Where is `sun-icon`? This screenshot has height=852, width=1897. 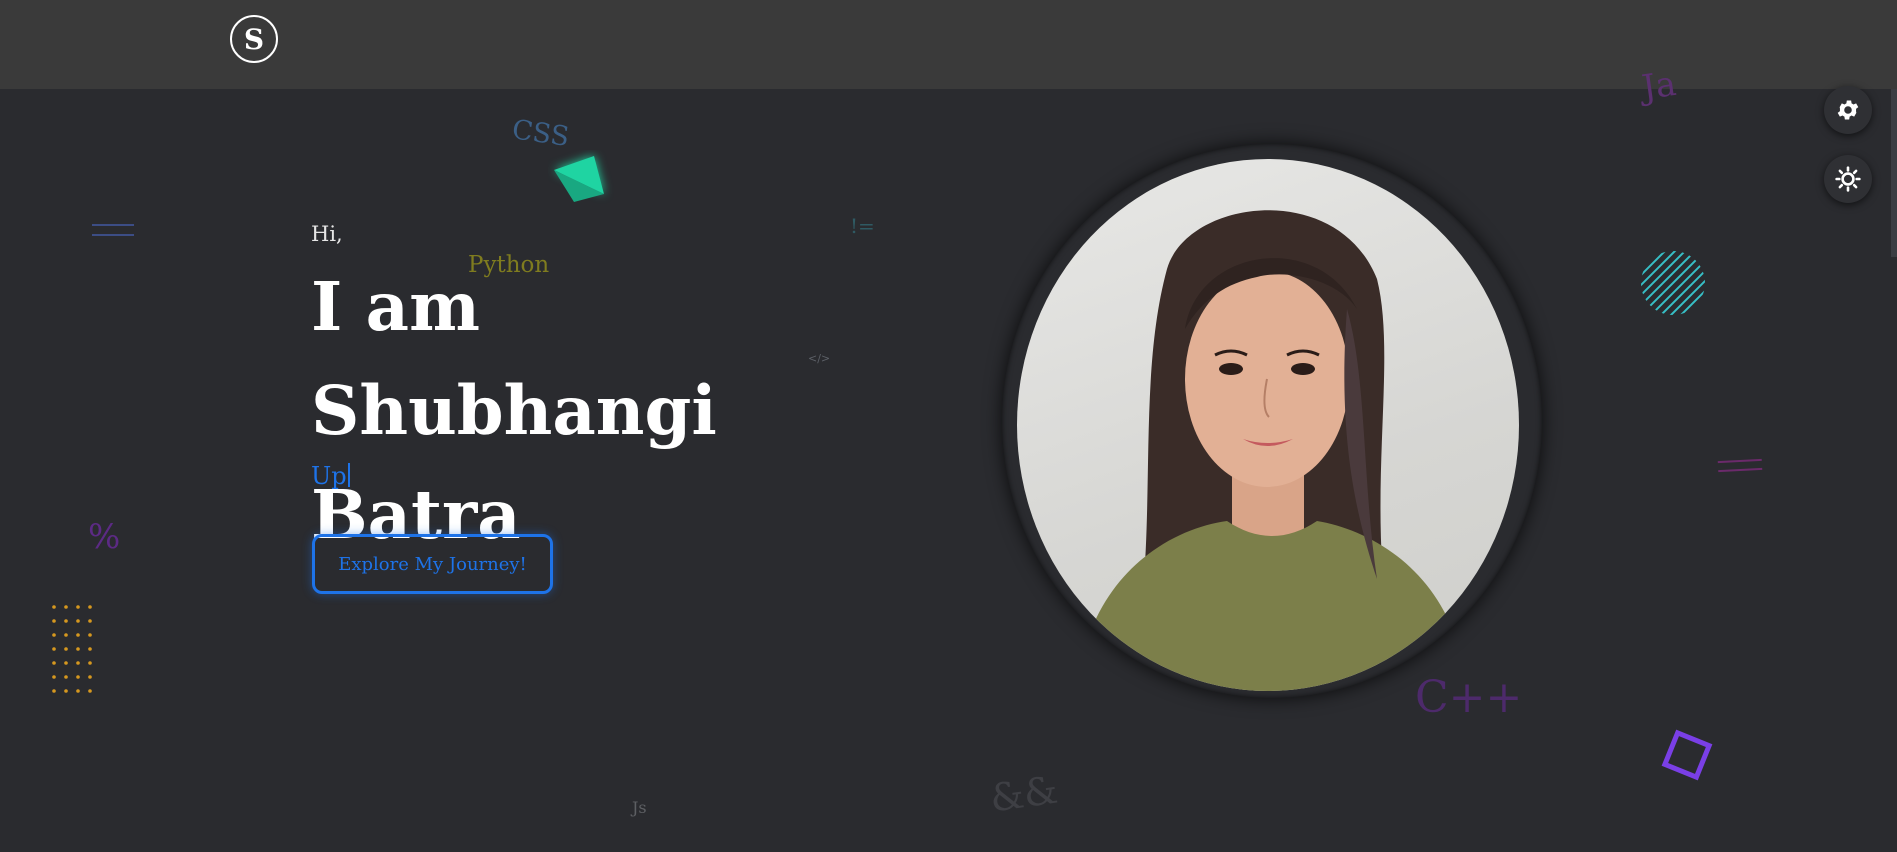 sun-icon is located at coordinates (1848, 179).